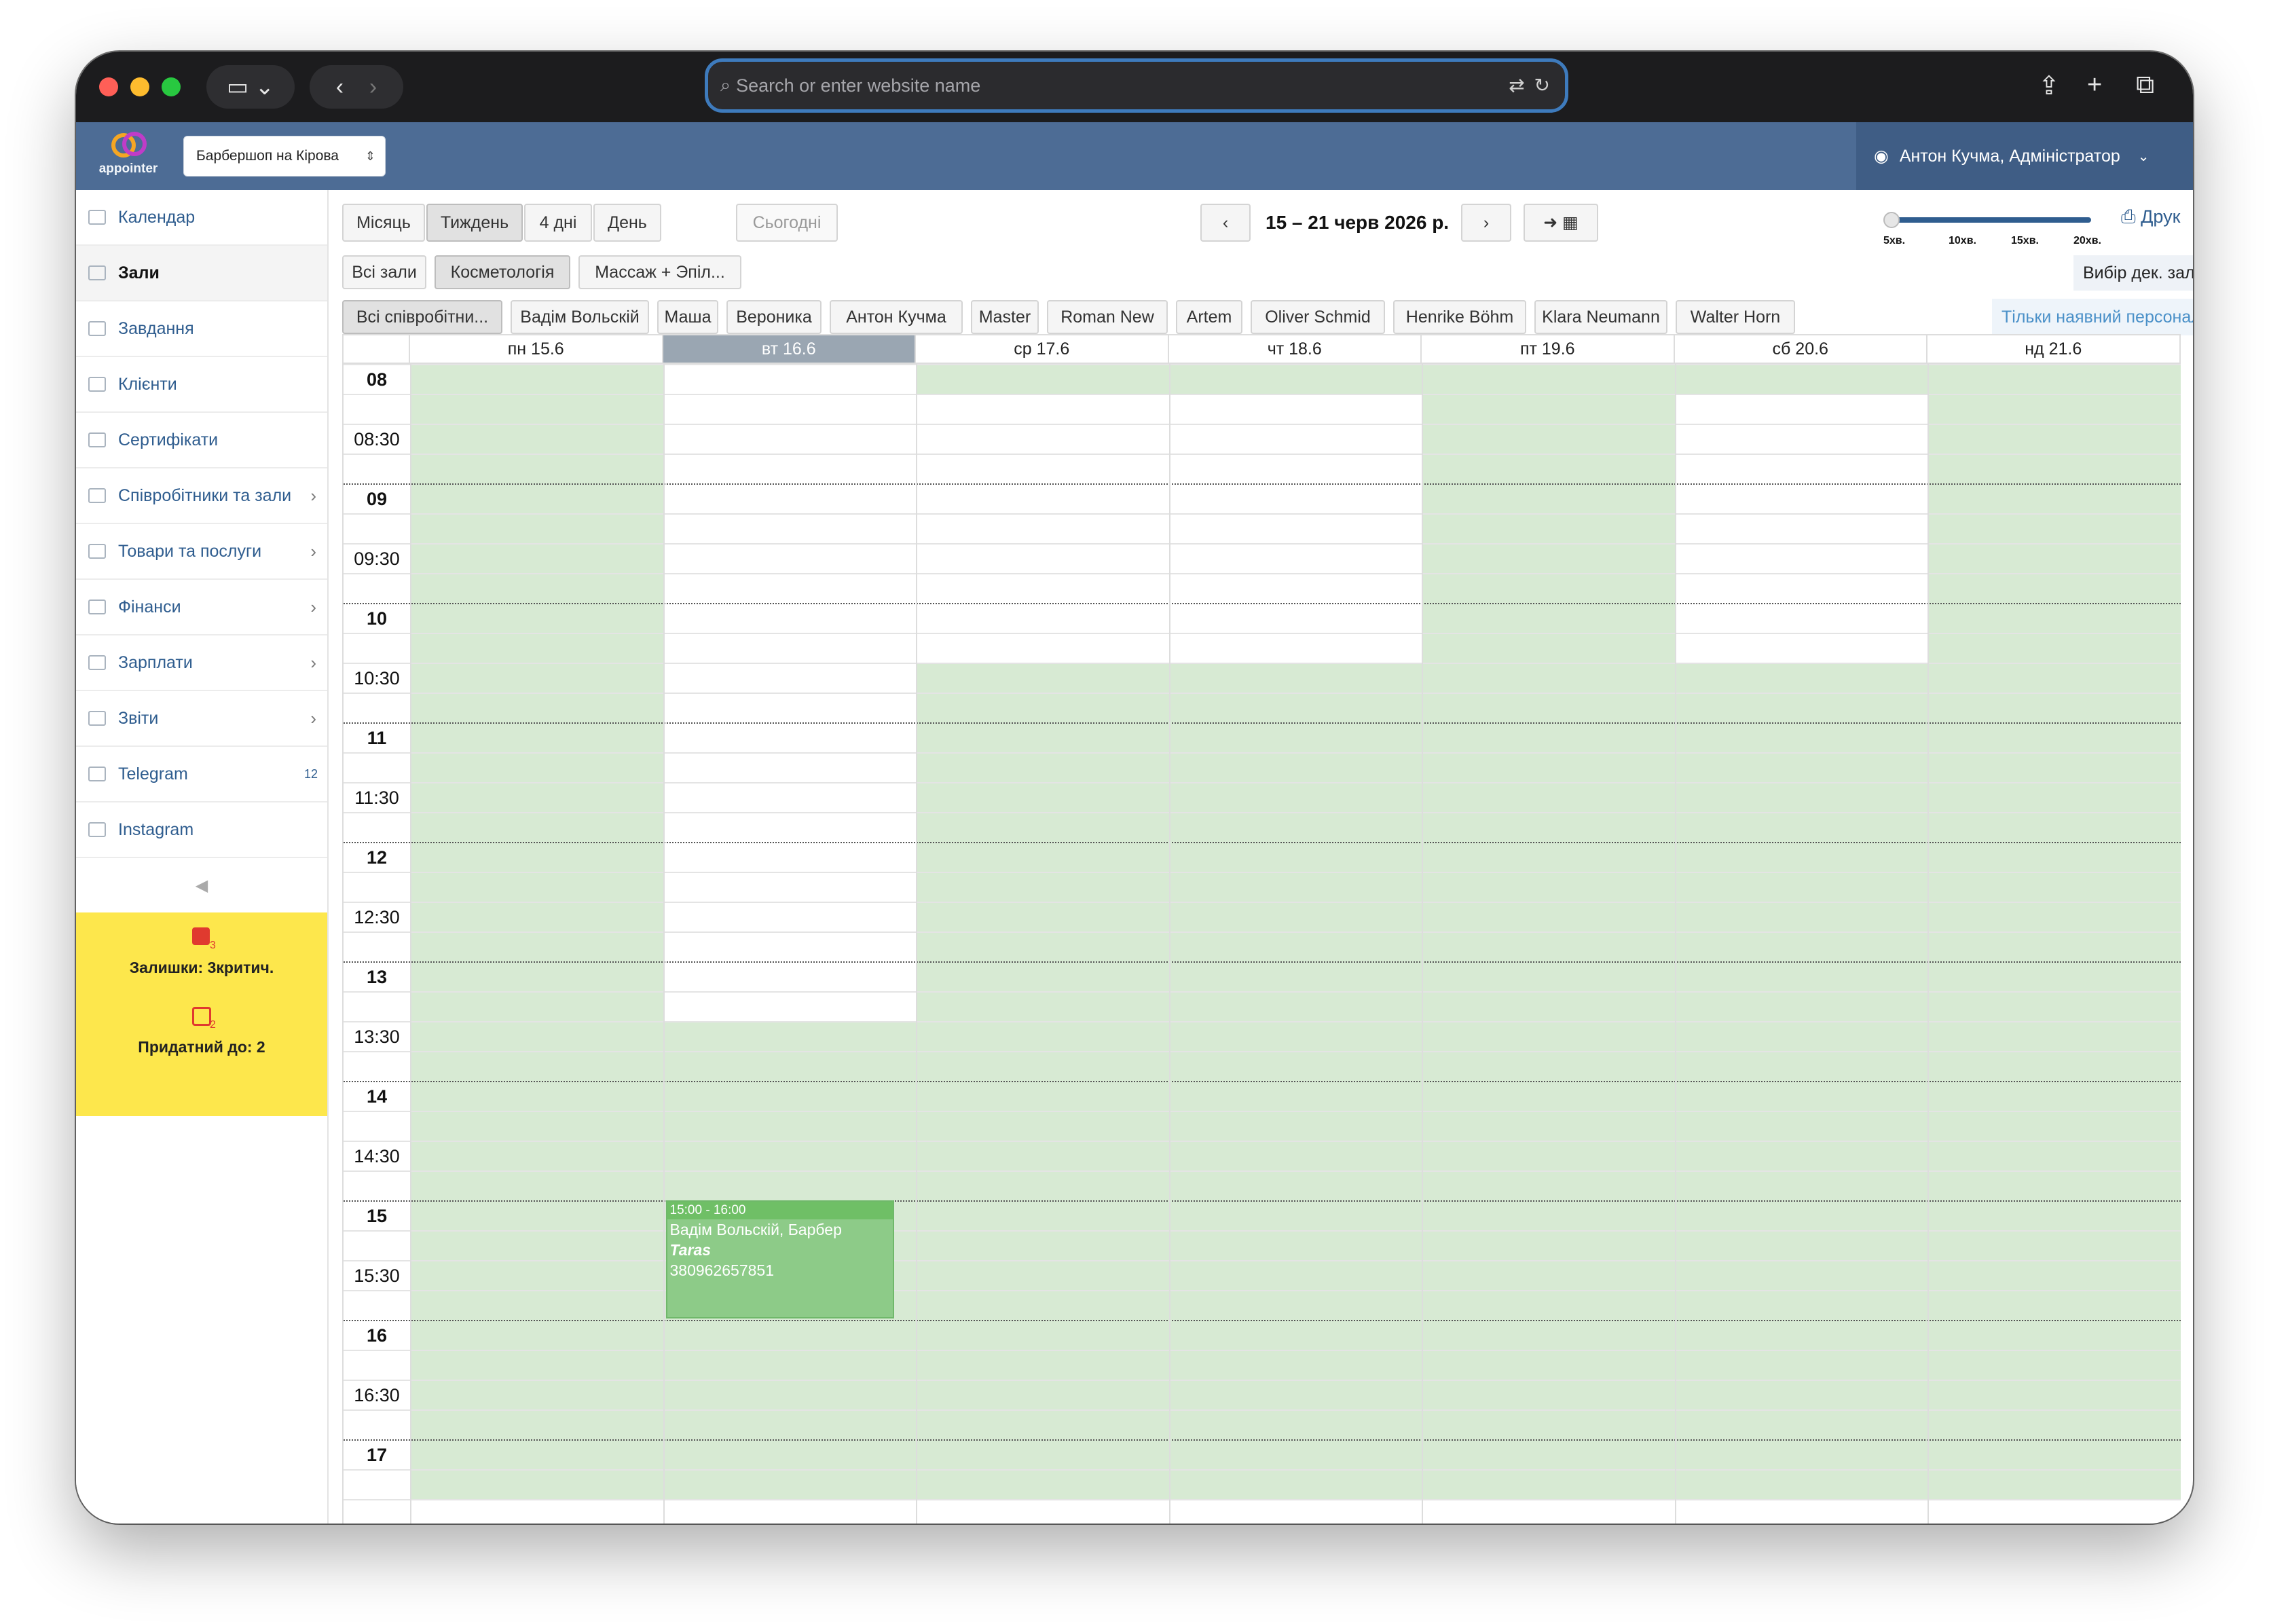 The width and height of the screenshot is (2269, 1624). Describe the element at coordinates (1561, 223) in the screenshot. I see `go-to-date-button: ➜ ▦` at that location.